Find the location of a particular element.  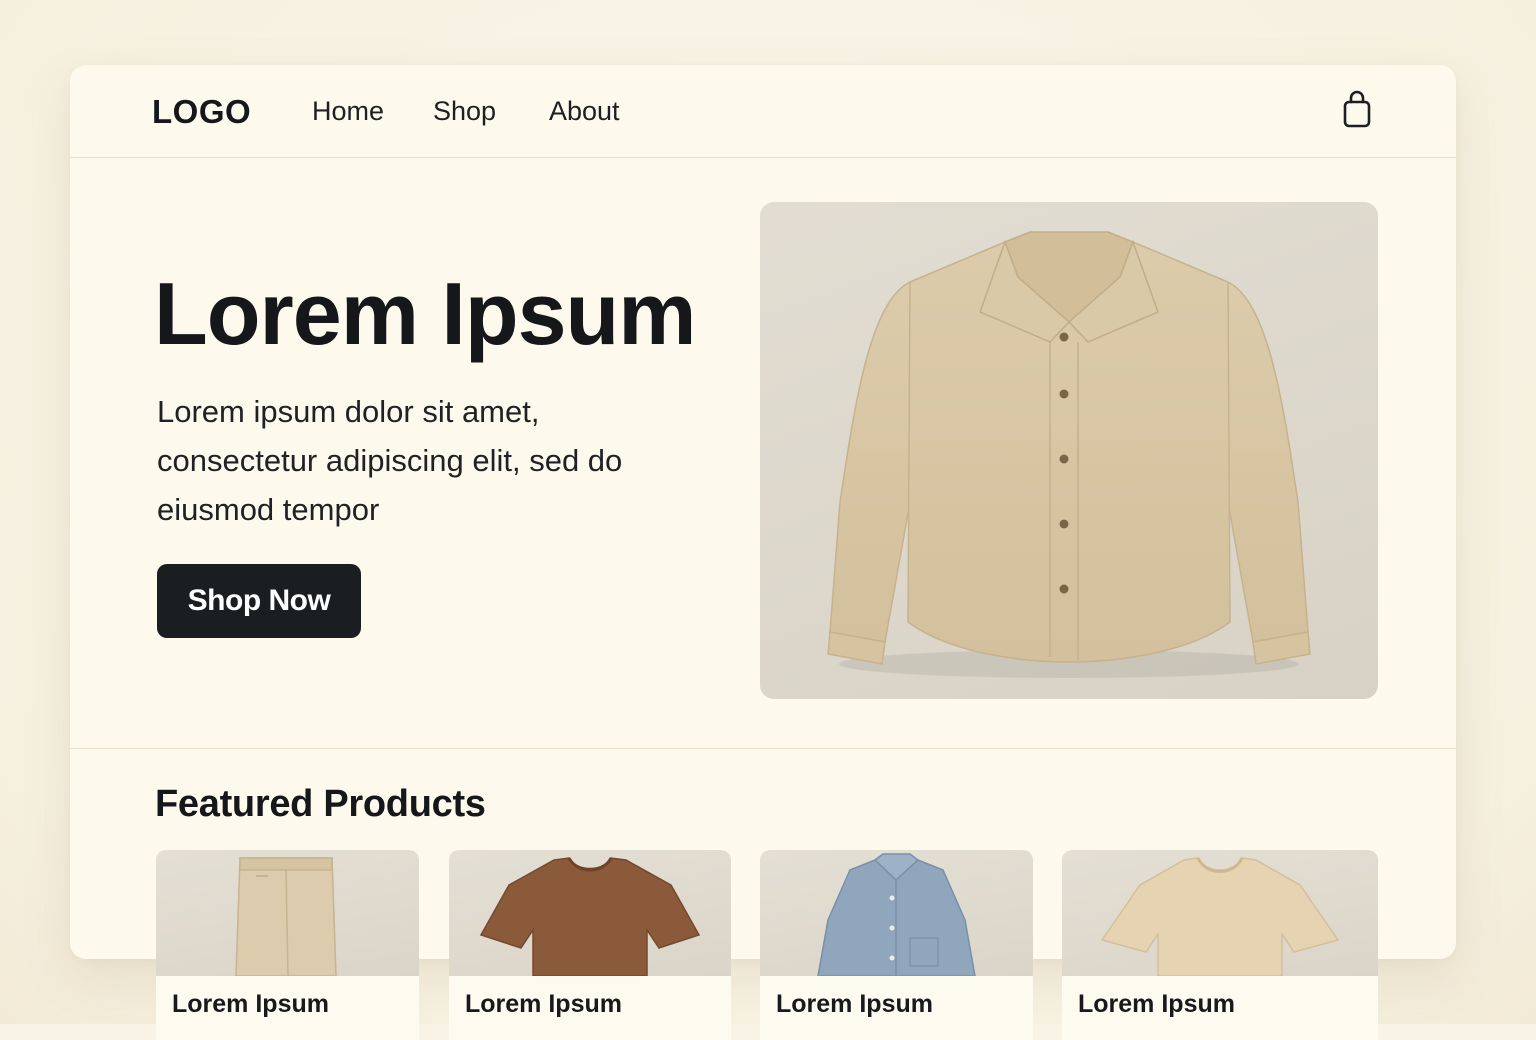

nav-shop: Shop is located at coordinates (464, 111).